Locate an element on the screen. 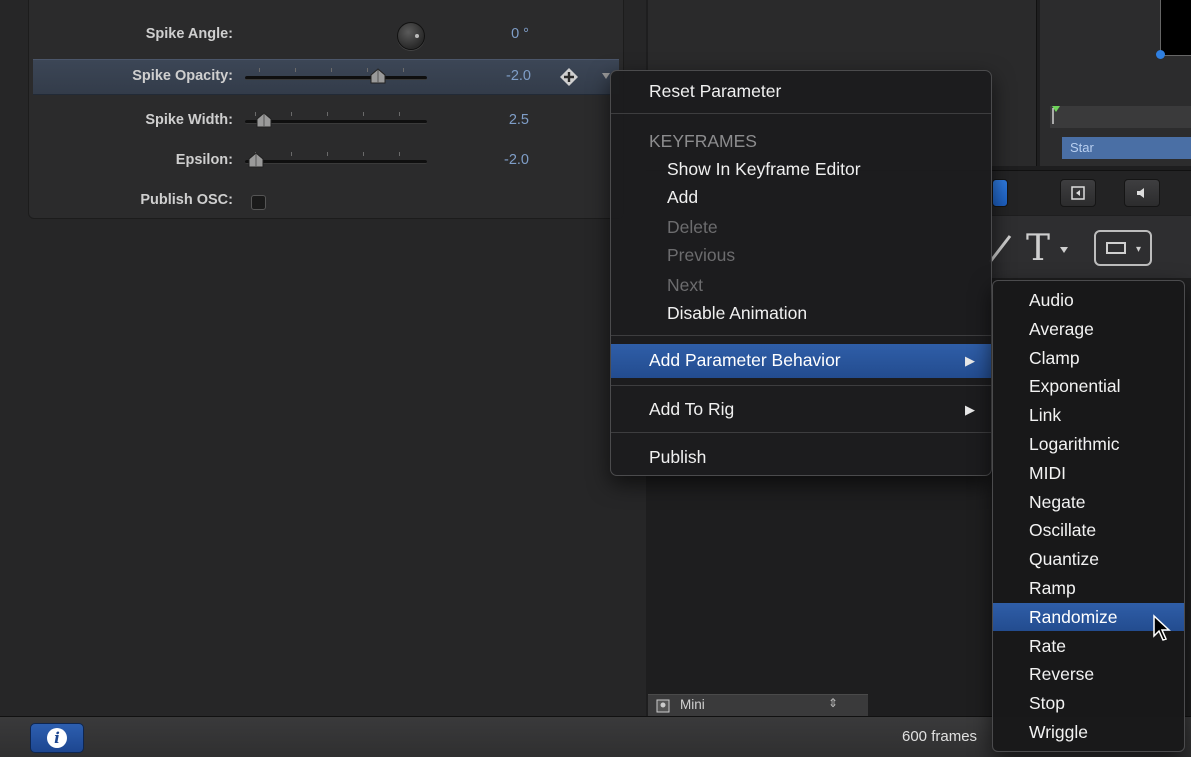 The image size is (1191, 757). timeline-ruler is located at coordinates (1120, 117).